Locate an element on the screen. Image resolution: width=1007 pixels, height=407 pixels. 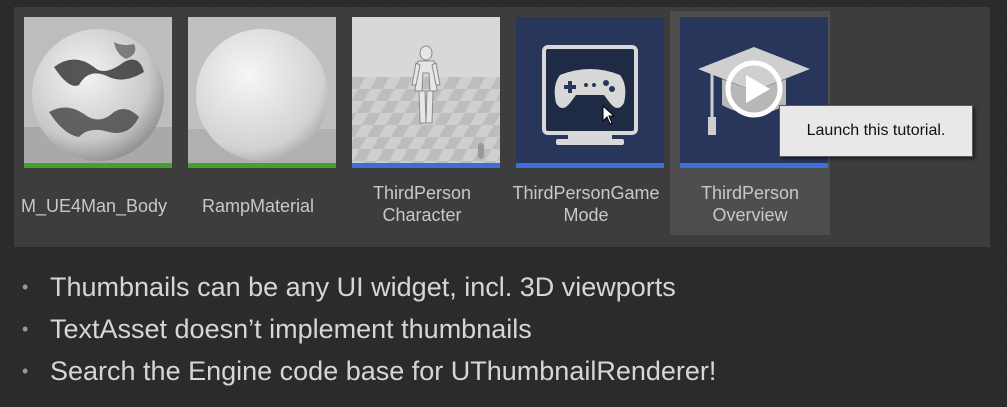
asset-name-label-line2: Mode is located at coordinates (586, 215).